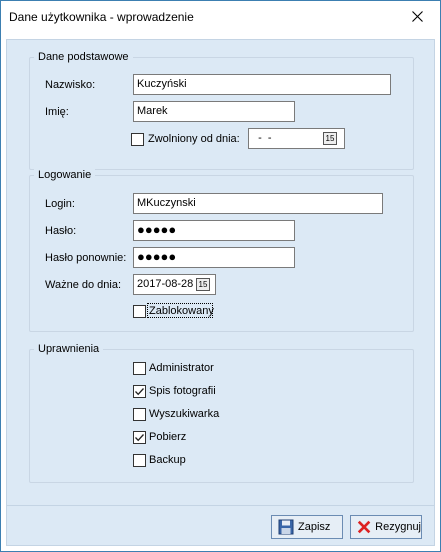 The height and width of the screenshot is (552, 441). Describe the element at coordinates (258, 203) in the screenshot. I see `login-field: MKuczynski` at that location.